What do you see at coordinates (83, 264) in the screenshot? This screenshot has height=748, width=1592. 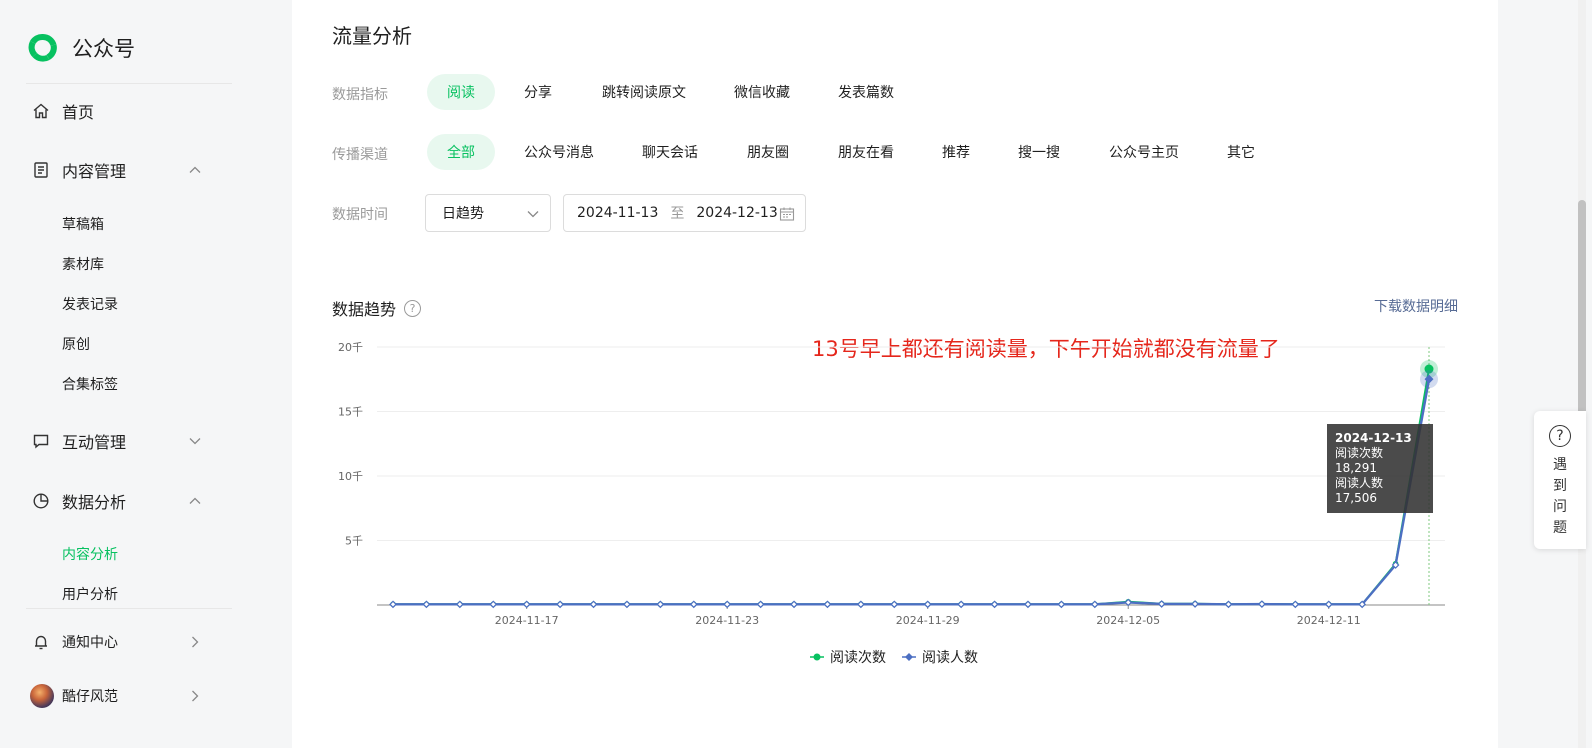 I see `sidebar-item-materials: 素材库` at bounding box center [83, 264].